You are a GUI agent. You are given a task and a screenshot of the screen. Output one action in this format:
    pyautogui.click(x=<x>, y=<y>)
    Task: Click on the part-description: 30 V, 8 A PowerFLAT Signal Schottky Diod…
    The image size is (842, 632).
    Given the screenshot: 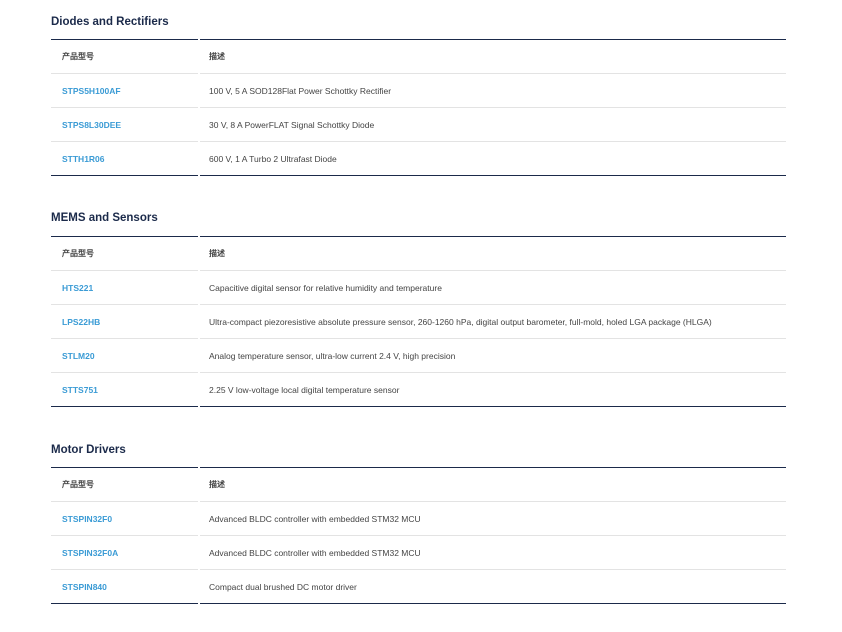 What is the action you would take?
    pyautogui.click(x=492, y=124)
    